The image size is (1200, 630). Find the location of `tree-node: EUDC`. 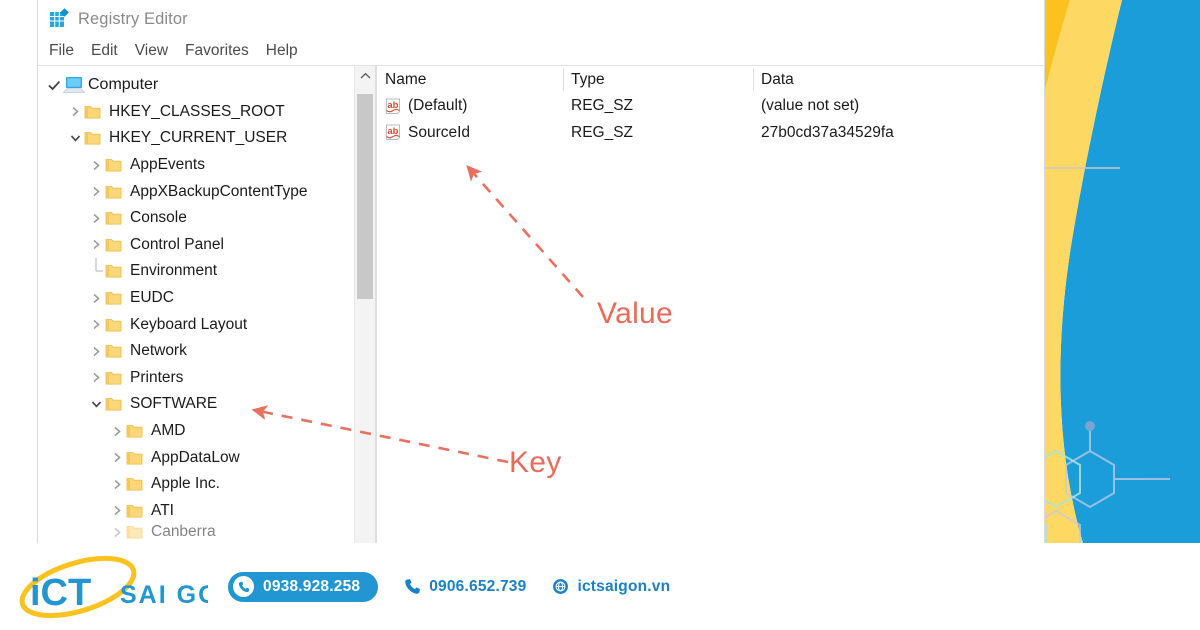

tree-node: EUDC is located at coordinates (206, 298).